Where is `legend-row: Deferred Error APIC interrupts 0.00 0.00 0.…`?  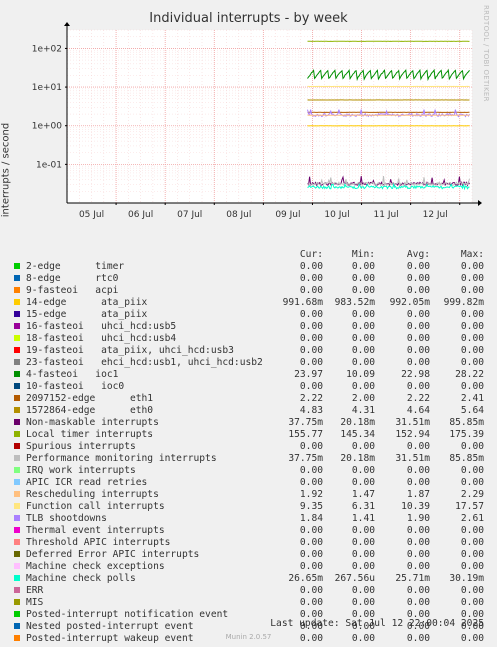 legend-row: Deferred Error APIC interrupts 0.00 0.00 0.… is located at coordinates (248, 555).